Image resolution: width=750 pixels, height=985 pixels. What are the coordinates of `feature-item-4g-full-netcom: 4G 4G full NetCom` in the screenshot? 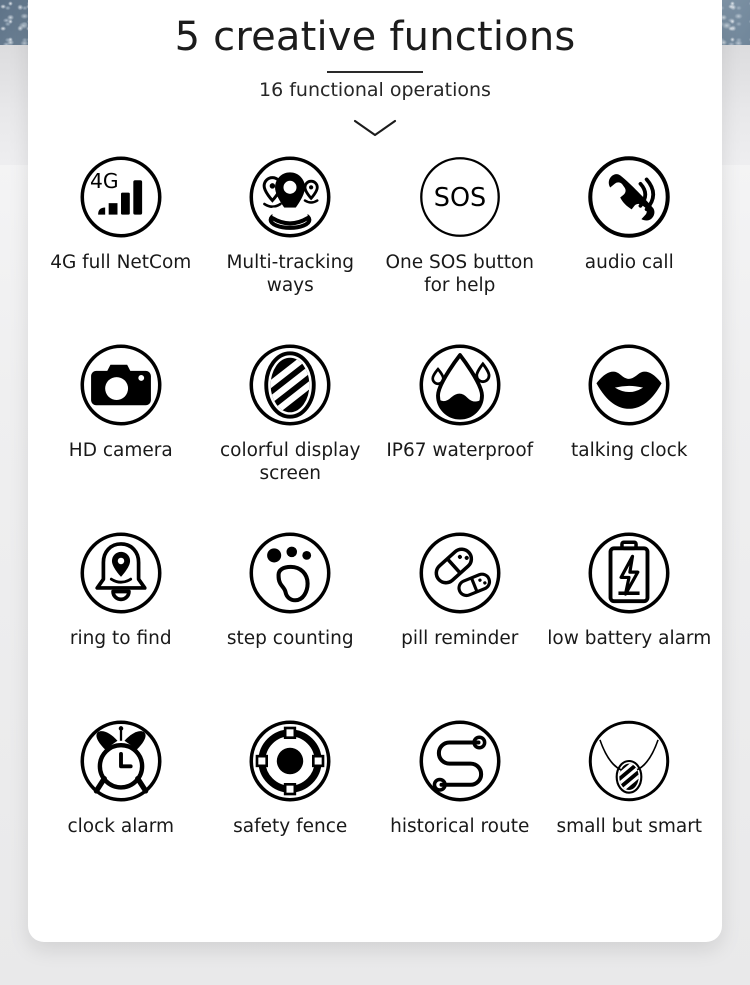 It's located at (121, 247).